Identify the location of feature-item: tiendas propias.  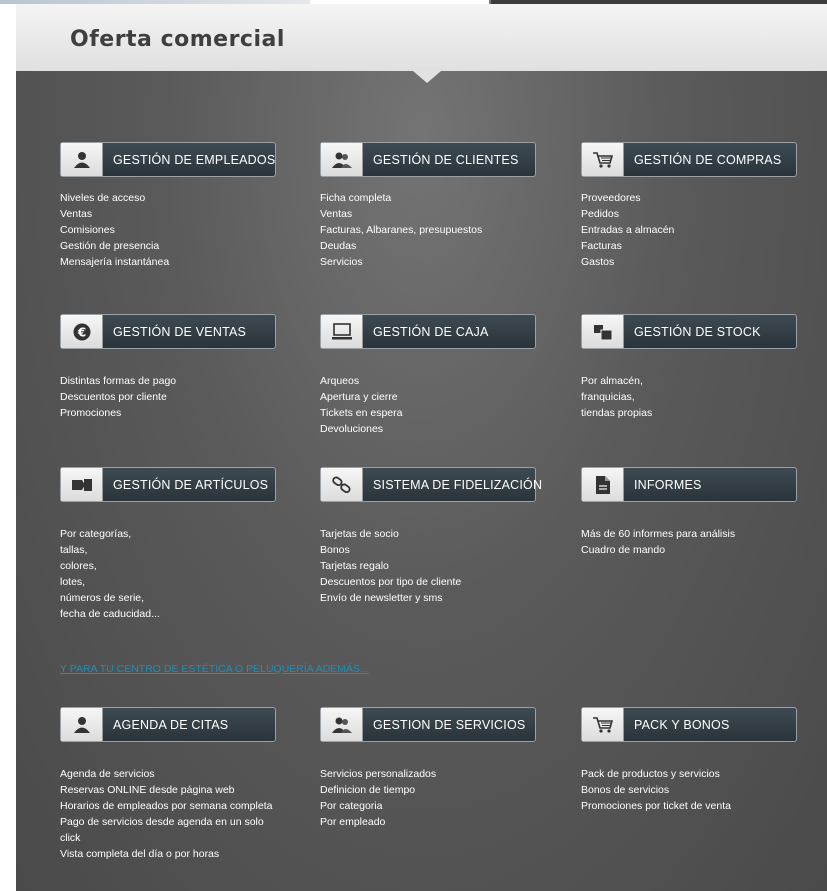
(617, 413).